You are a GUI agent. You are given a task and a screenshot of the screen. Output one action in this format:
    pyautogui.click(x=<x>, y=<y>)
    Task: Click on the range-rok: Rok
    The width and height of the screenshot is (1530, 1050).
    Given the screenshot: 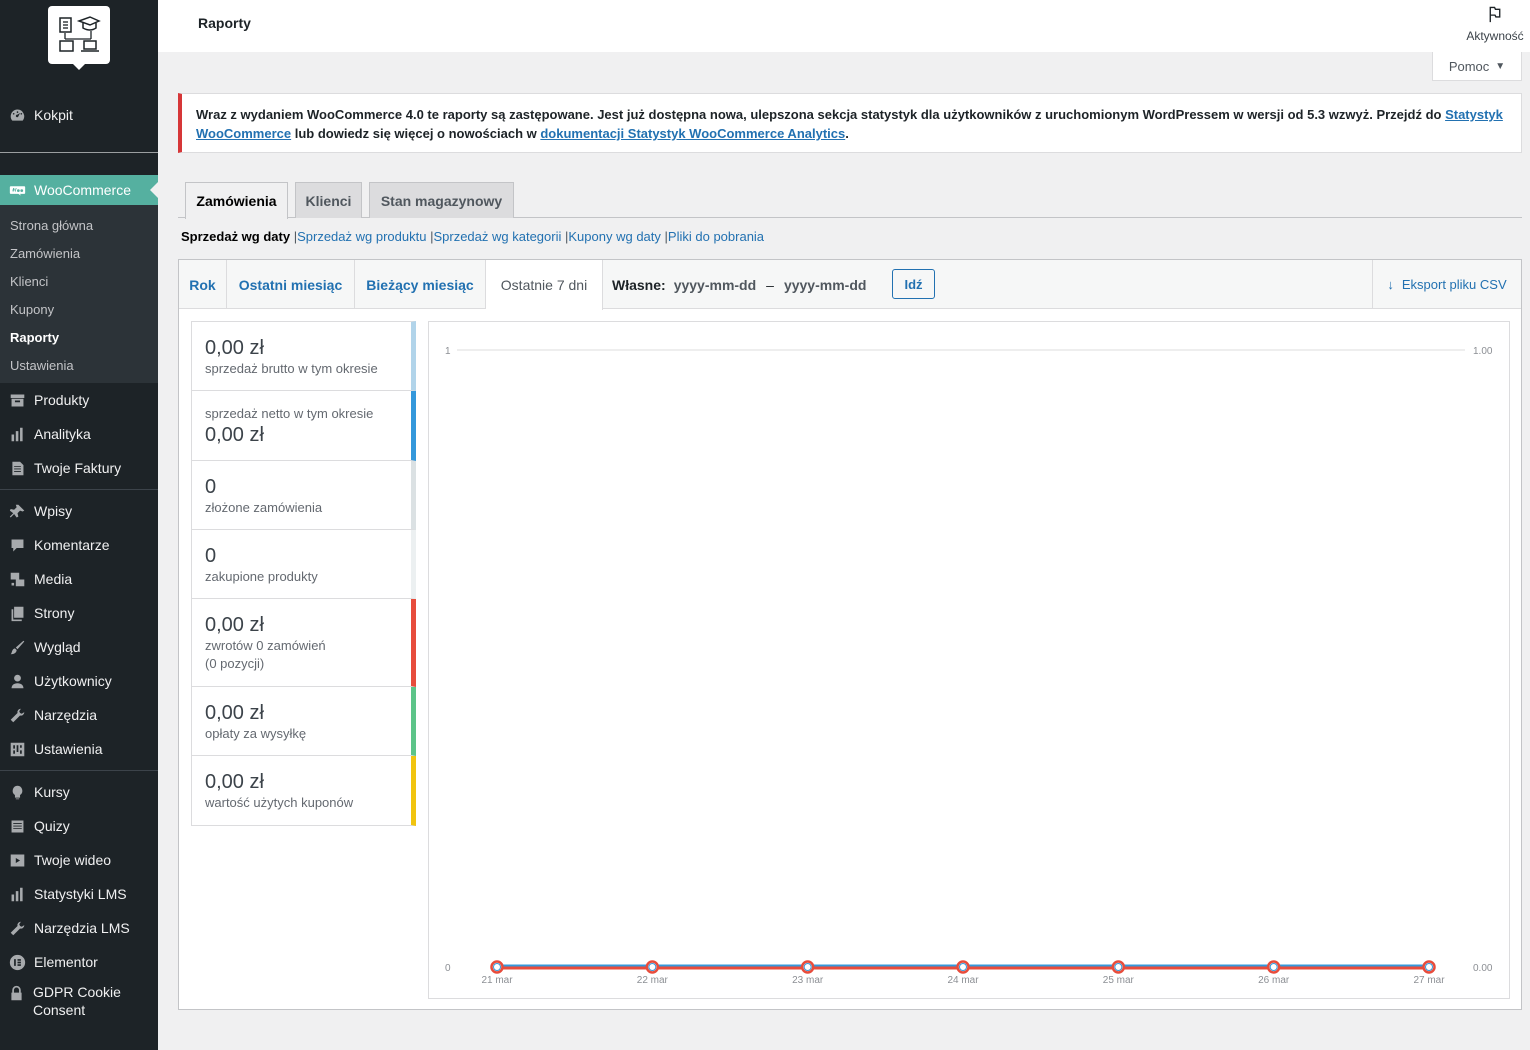 What is the action you would take?
    pyautogui.click(x=203, y=284)
    